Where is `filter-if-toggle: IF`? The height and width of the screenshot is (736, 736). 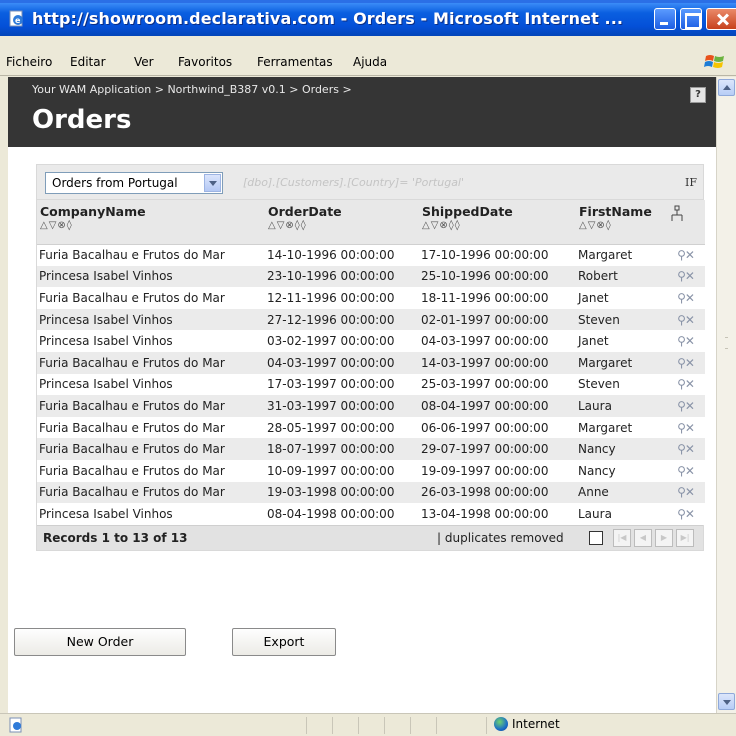 filter-if-toggle: IF is located at coordinates (691, 182).